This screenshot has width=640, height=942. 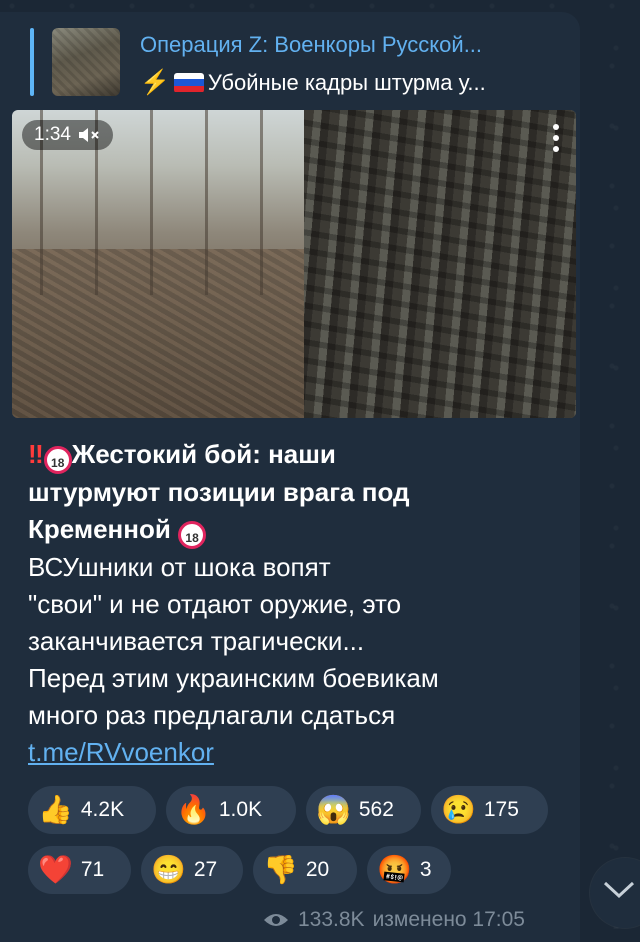 What do you see at coordinates (215, 604) in the screenshot?
I see `post-body-2: "свои" и не отдают оружие, это` at bounding box center [215, 604].